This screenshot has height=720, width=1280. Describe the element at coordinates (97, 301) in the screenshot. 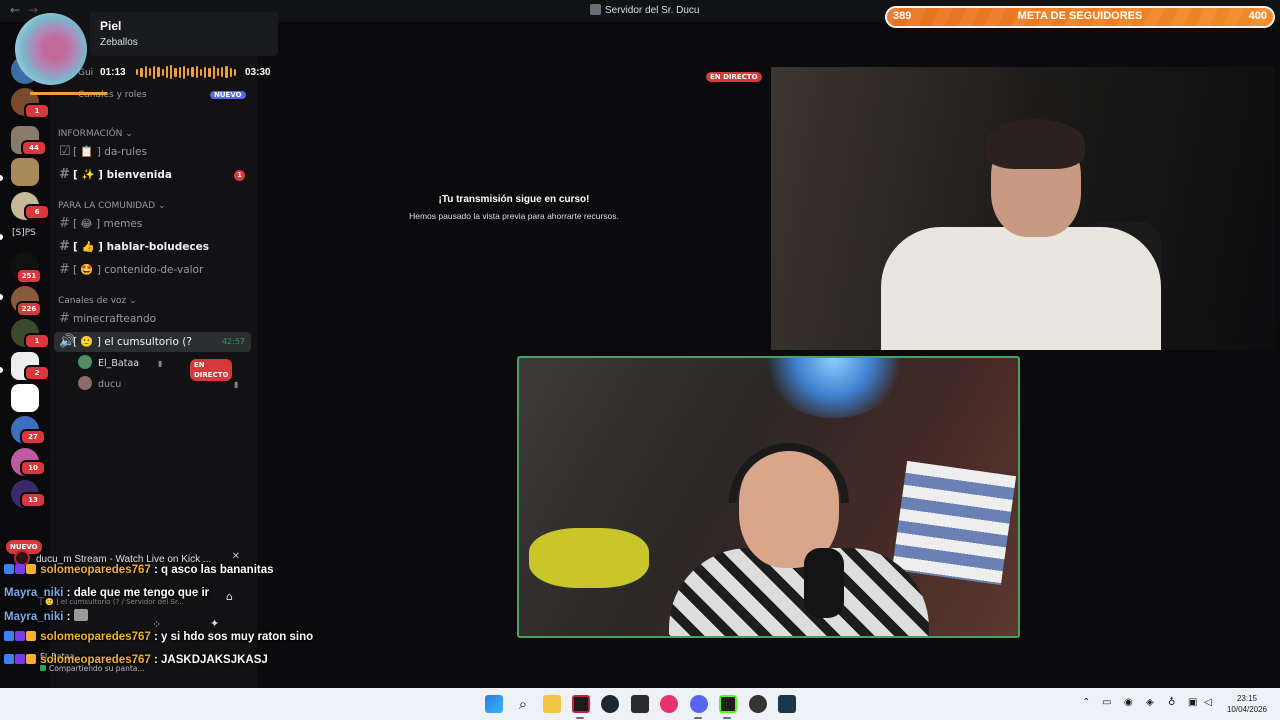

I see `category-voice: Canales de voz ⌄` at that location.